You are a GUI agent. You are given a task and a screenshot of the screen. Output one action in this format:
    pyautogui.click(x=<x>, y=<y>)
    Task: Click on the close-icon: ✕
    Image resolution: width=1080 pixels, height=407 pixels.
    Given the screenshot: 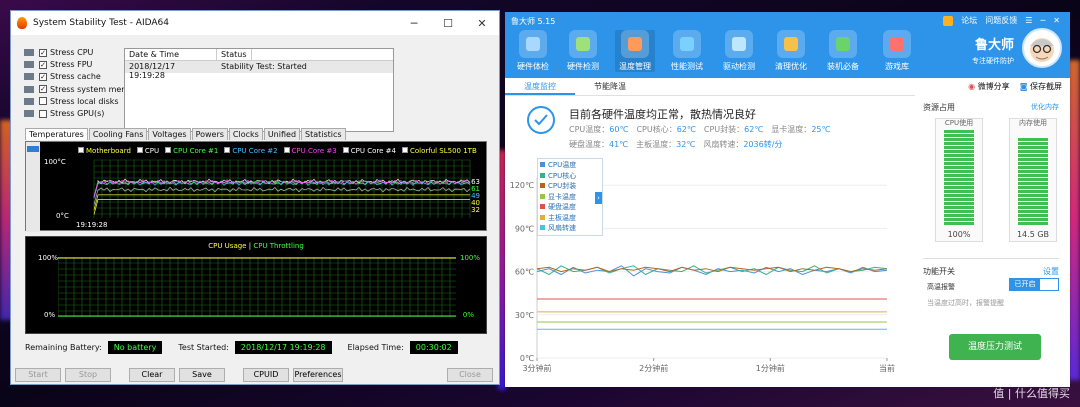 What is the action you would take?
    pyautogui.click(x=1056, y=20)
    